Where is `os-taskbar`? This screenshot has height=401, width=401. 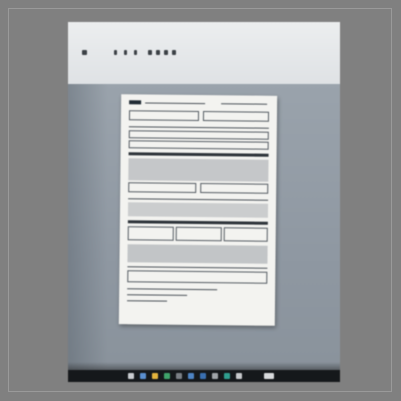 os-taskbar is located at coordinates (204, 376).